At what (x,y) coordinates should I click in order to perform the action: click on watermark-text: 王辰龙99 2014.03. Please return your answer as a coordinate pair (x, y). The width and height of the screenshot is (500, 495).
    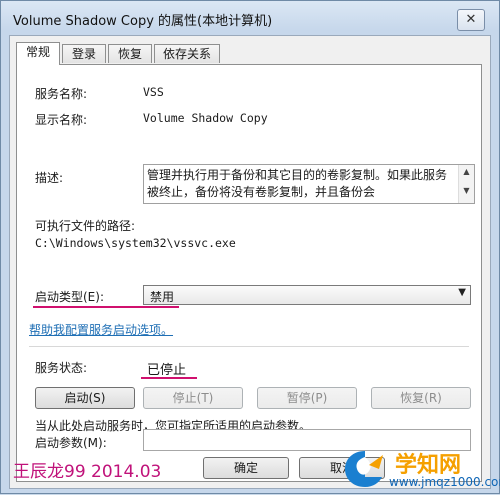
    Looking at the image, I should click on (87, 472).